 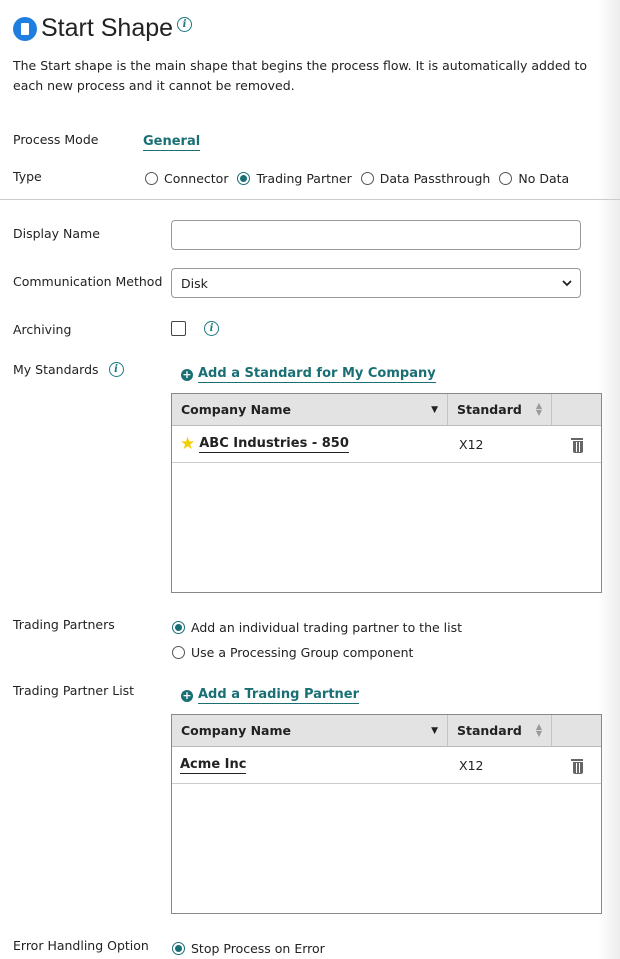 I want to click on error-handling-label: Error Handling Option, so click(x=81, y=945).